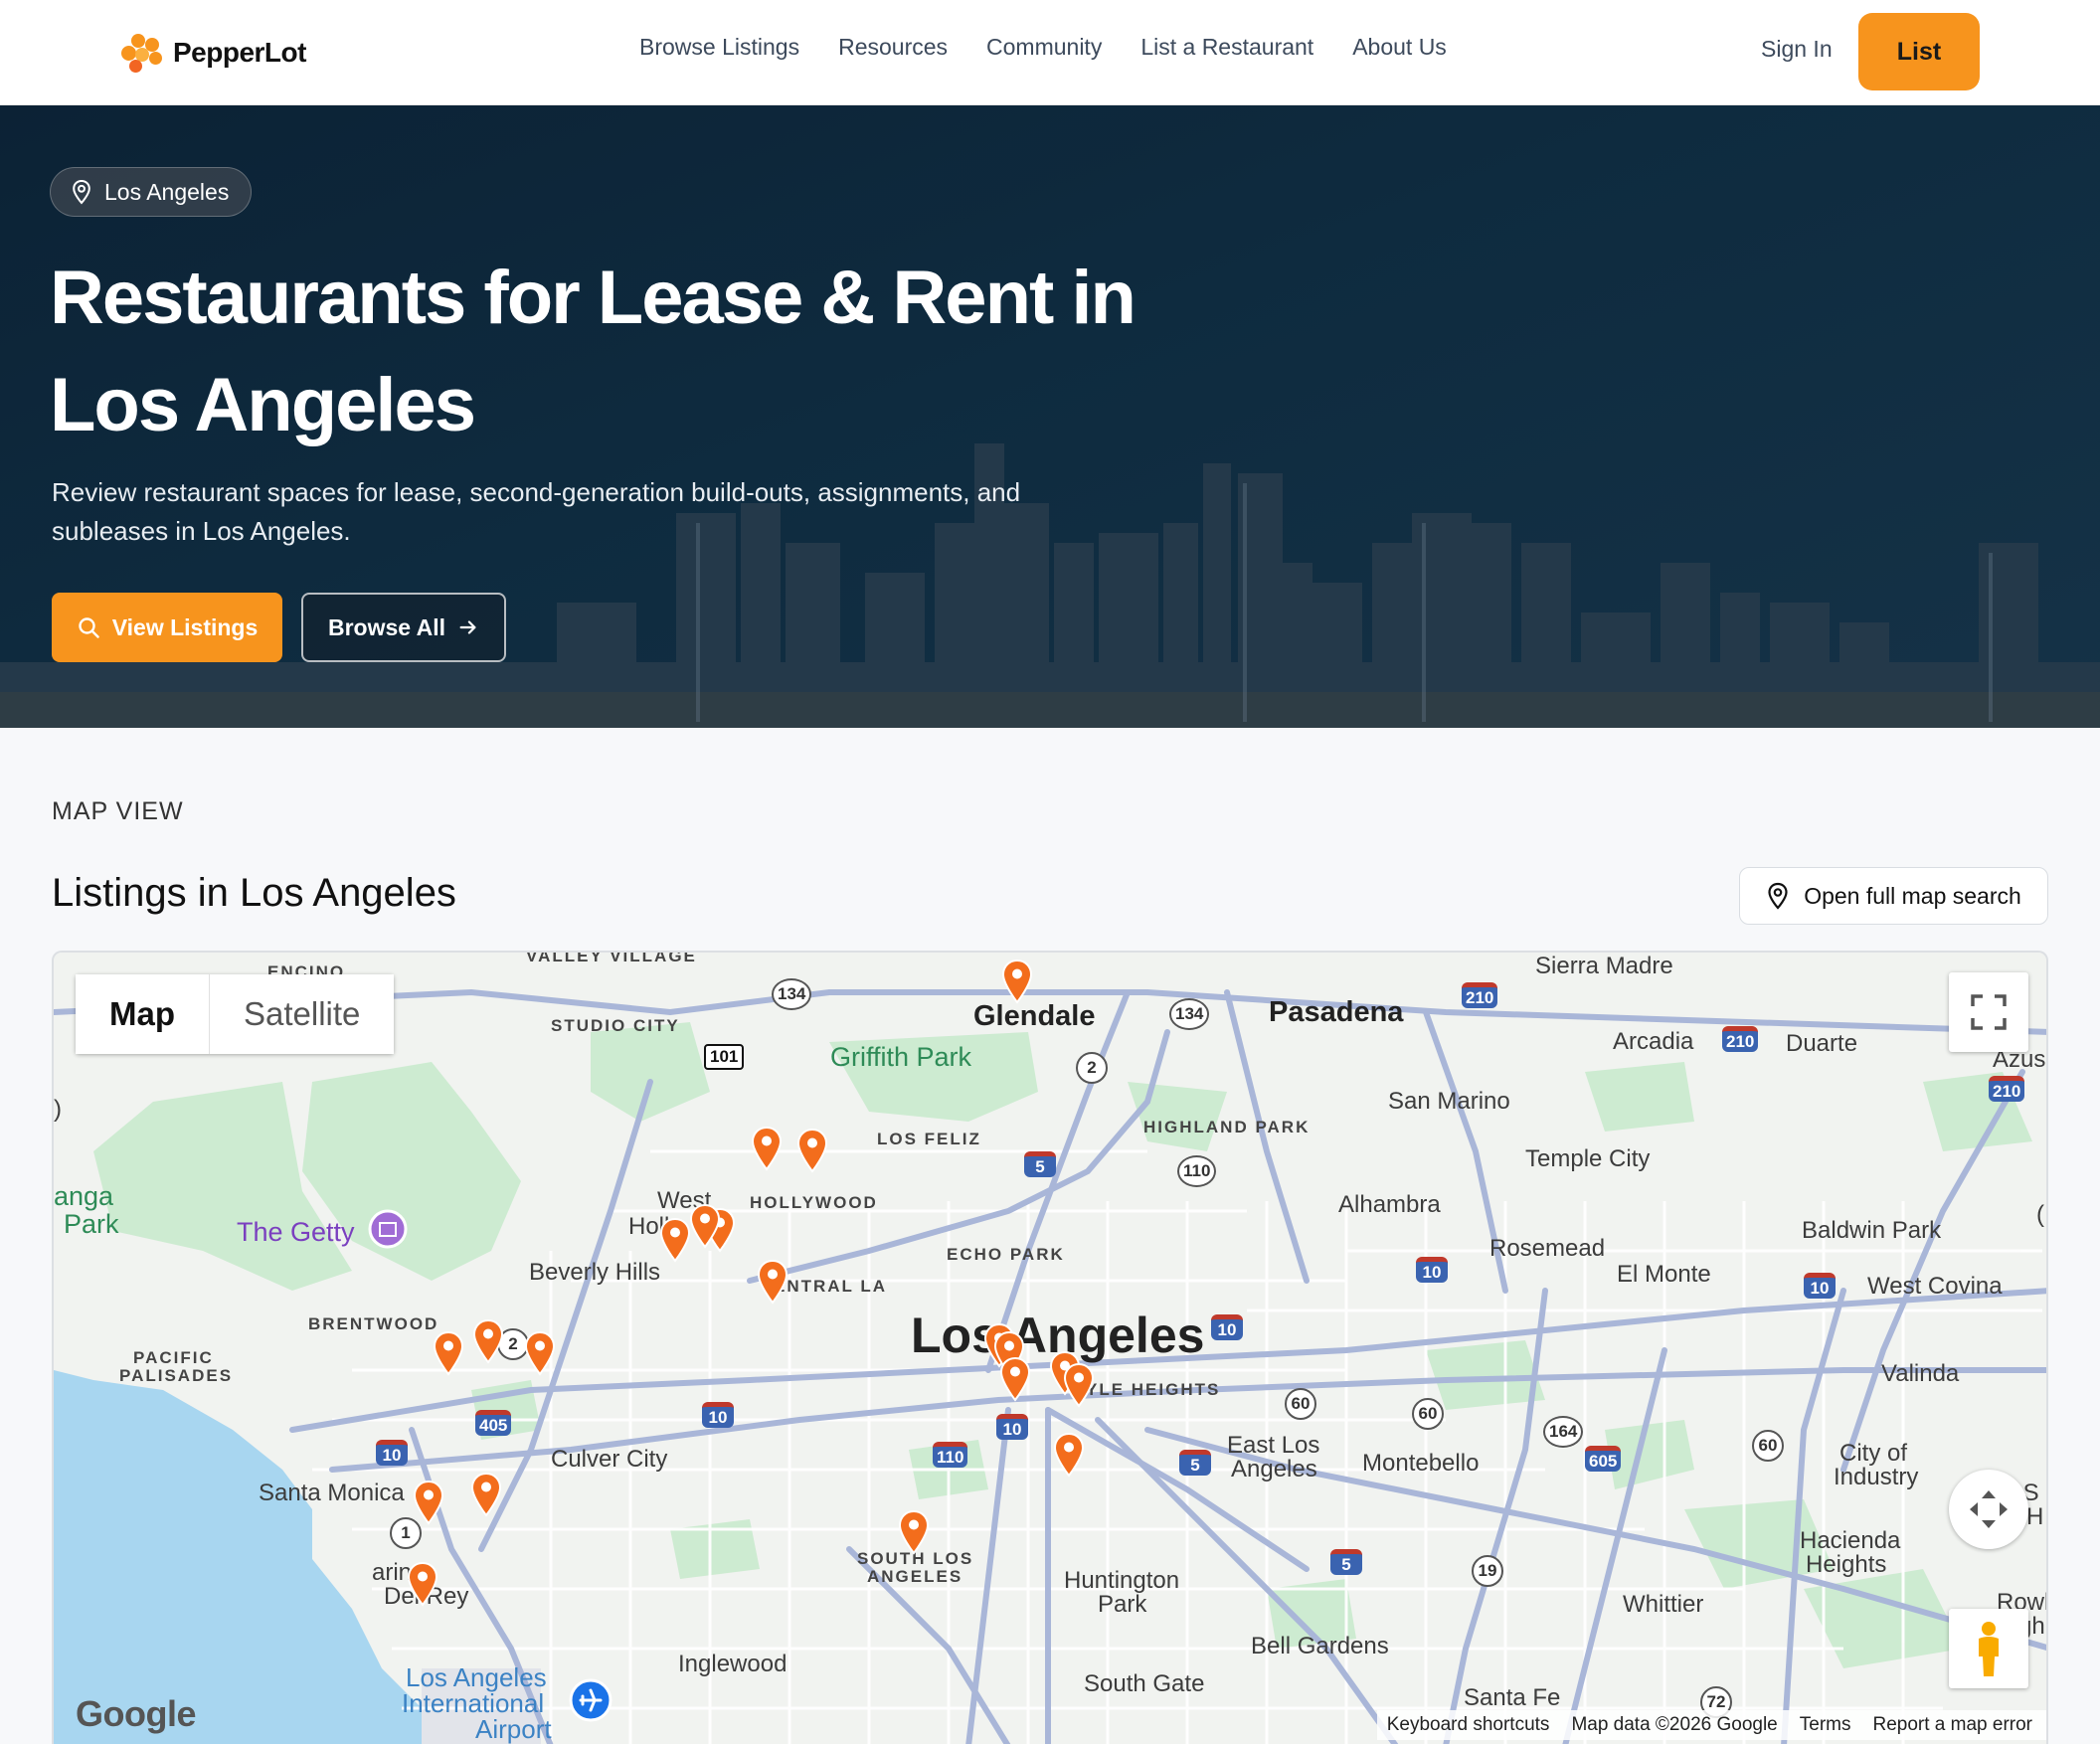 Image resolution: width=2100 pixels, height=1744 pixels. I want to click on route-shield: 164, so click(1563, 1432).